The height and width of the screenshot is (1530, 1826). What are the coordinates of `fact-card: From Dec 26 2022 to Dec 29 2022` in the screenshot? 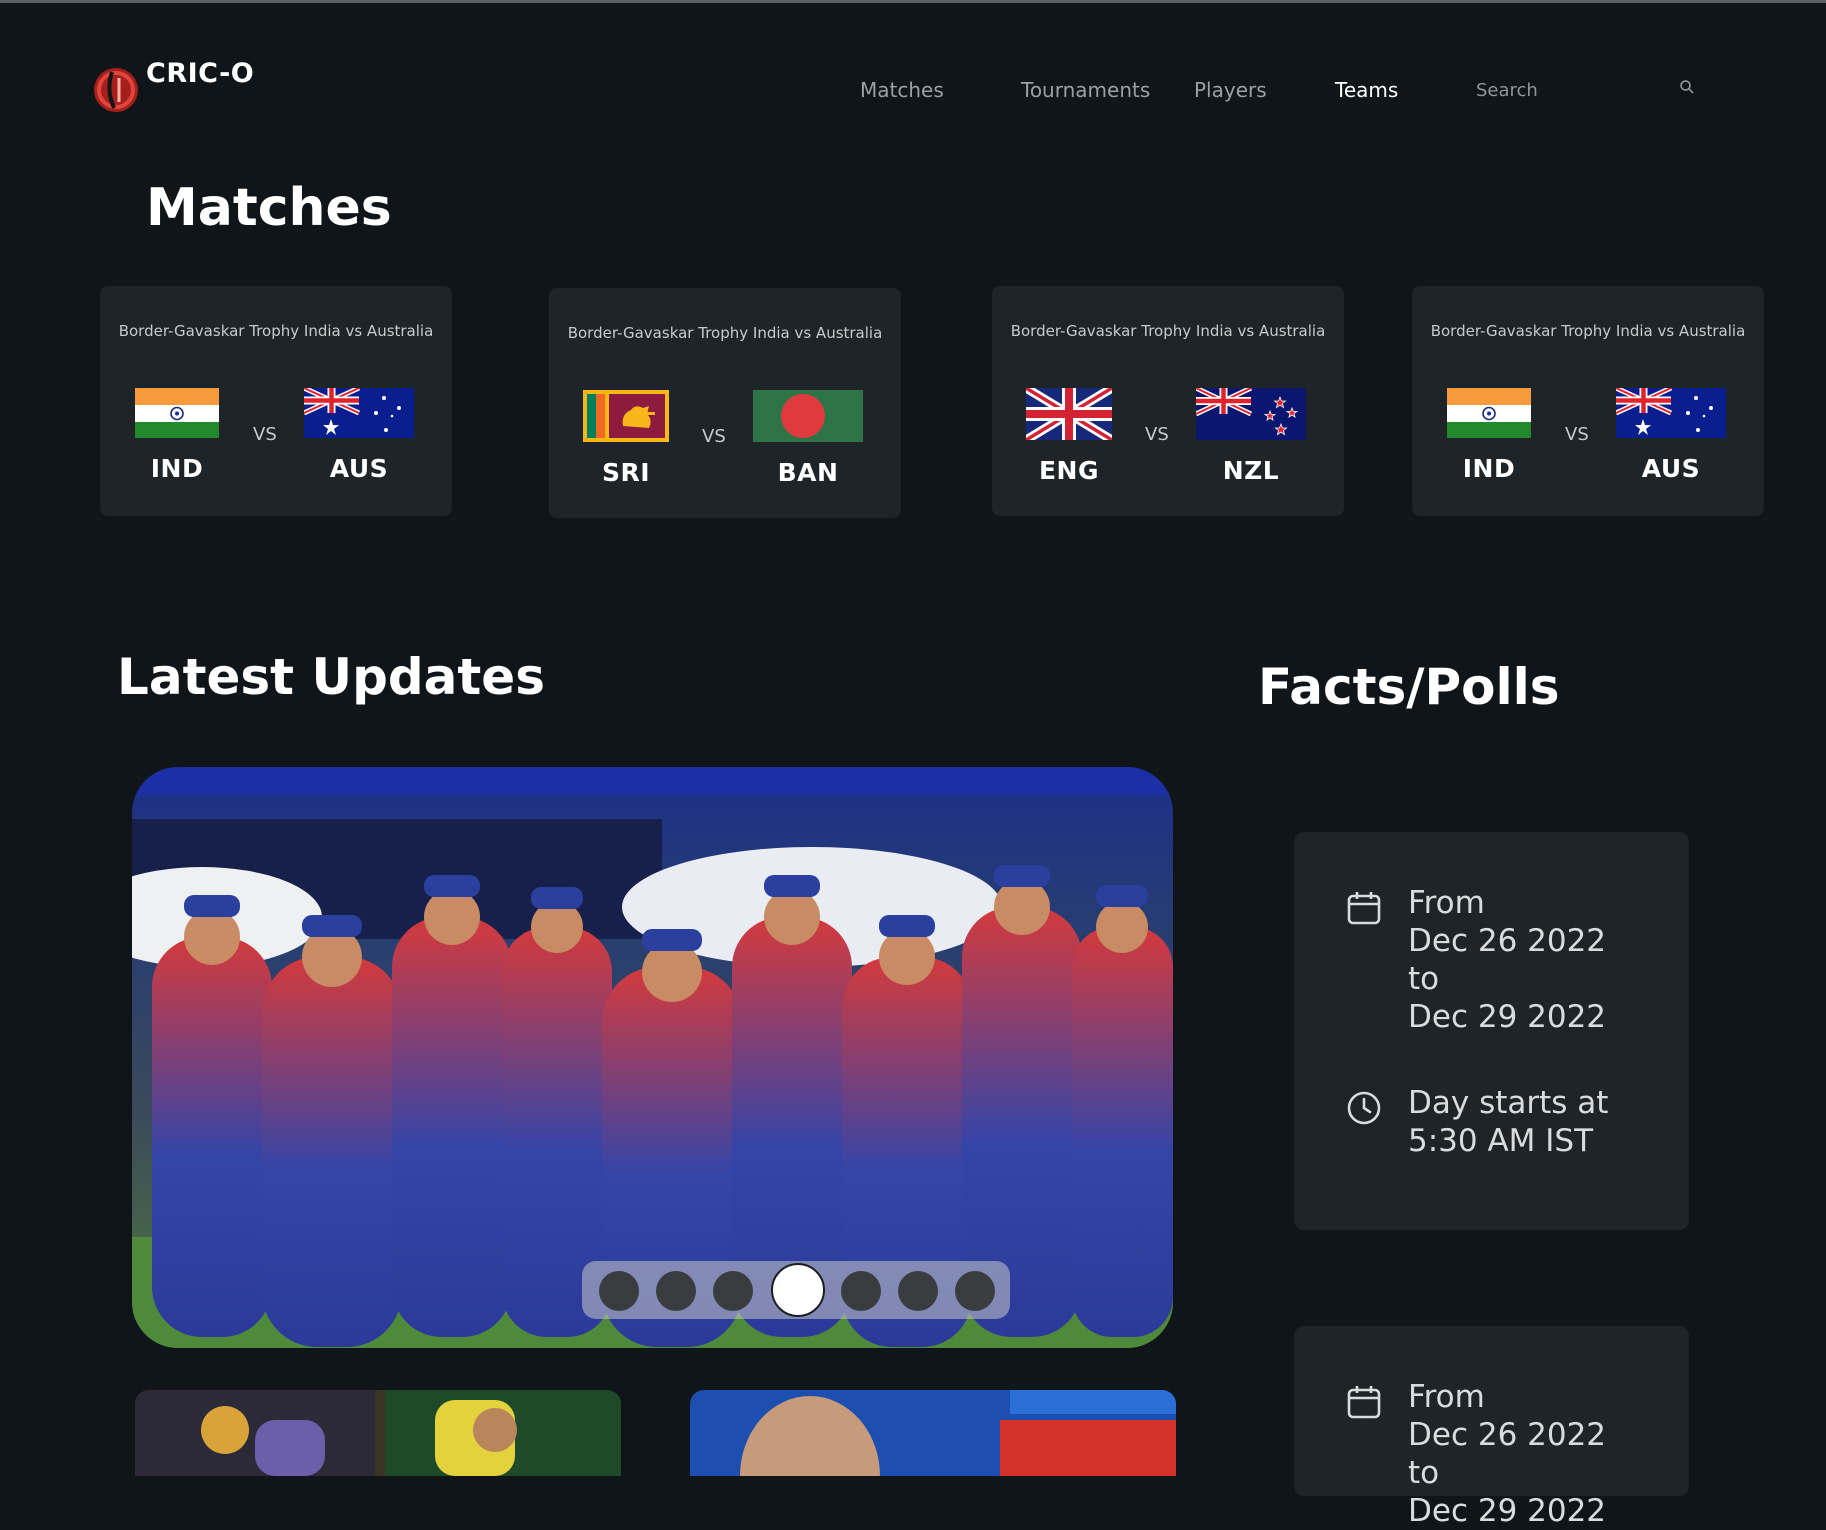 It's located at (1491, 1427).